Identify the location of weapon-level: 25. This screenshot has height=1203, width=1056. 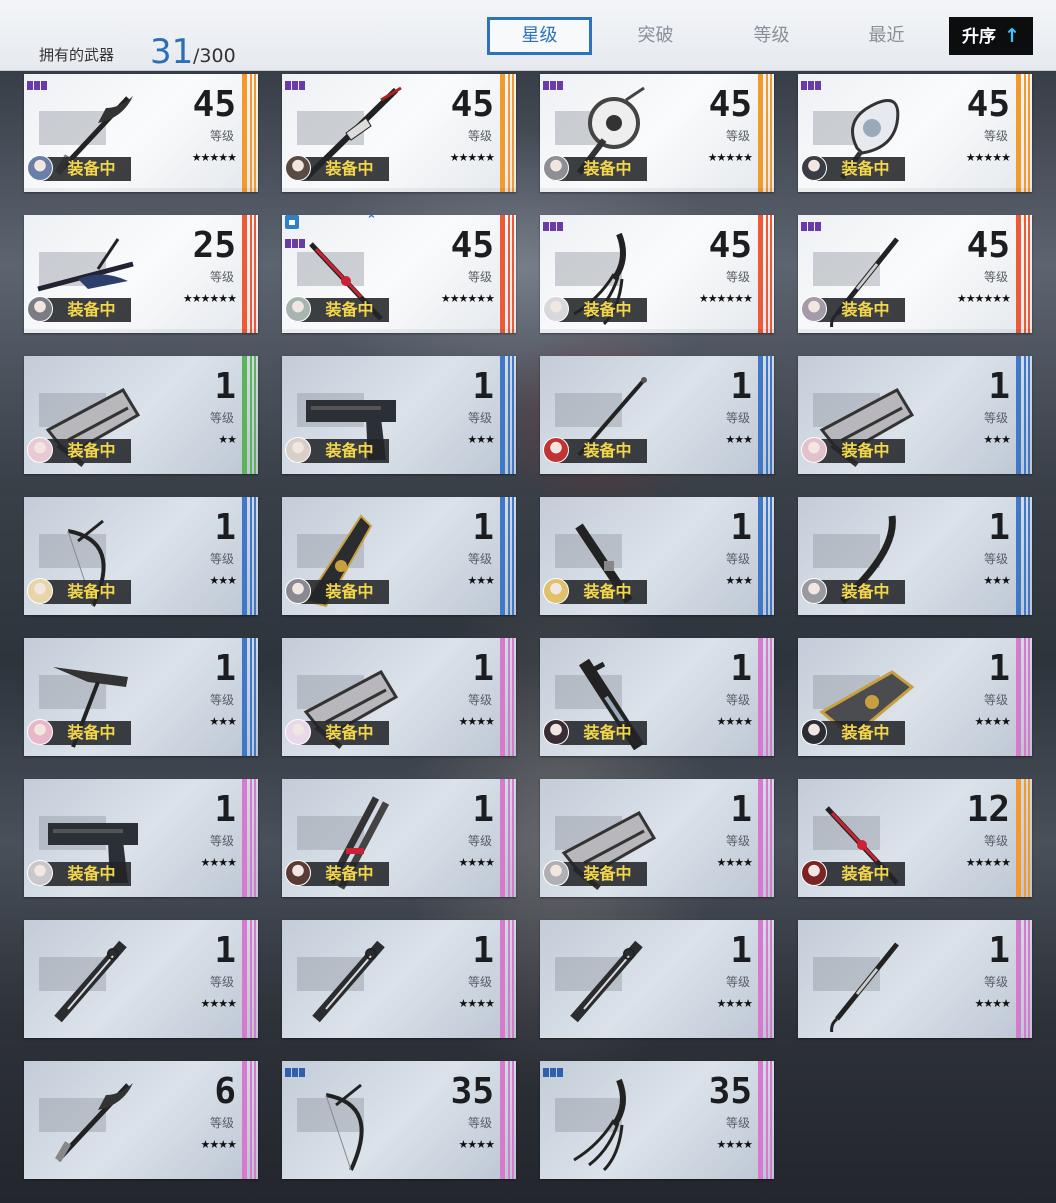
(214, 245).